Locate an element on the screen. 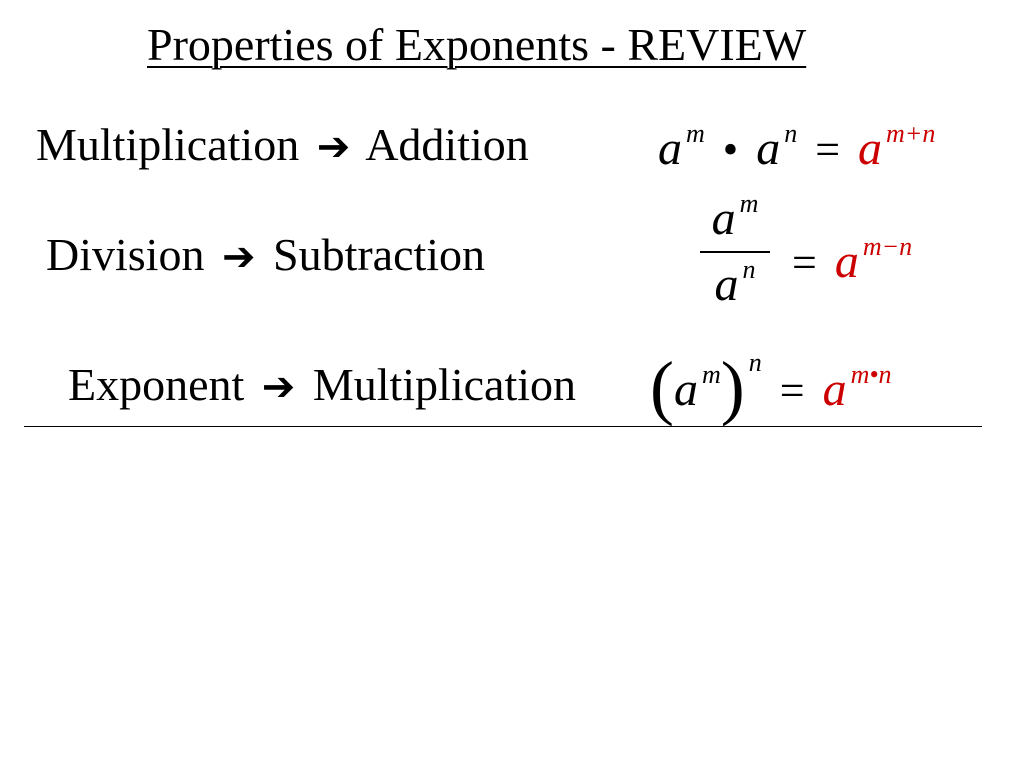 This screenshot has width=1024, height=768. rule-left-label: Multiplication is located at coordinates (168, 144).